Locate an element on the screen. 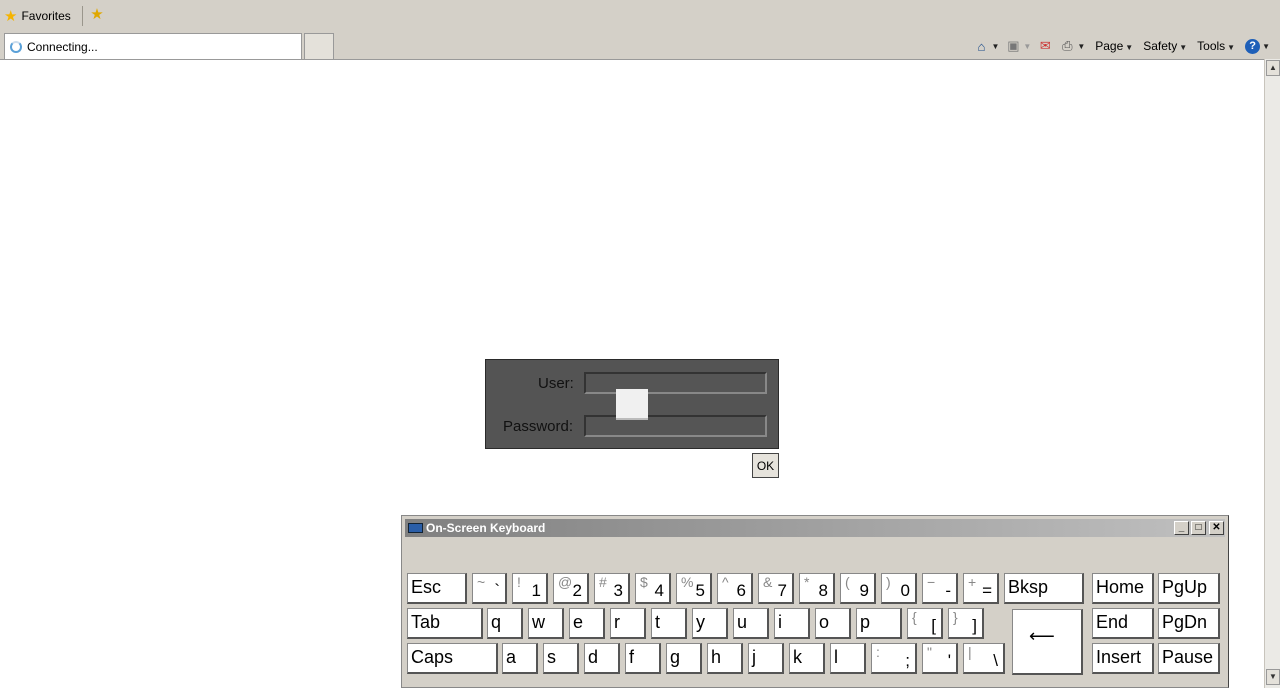  key-label: a is located at coordinates (511, 657).